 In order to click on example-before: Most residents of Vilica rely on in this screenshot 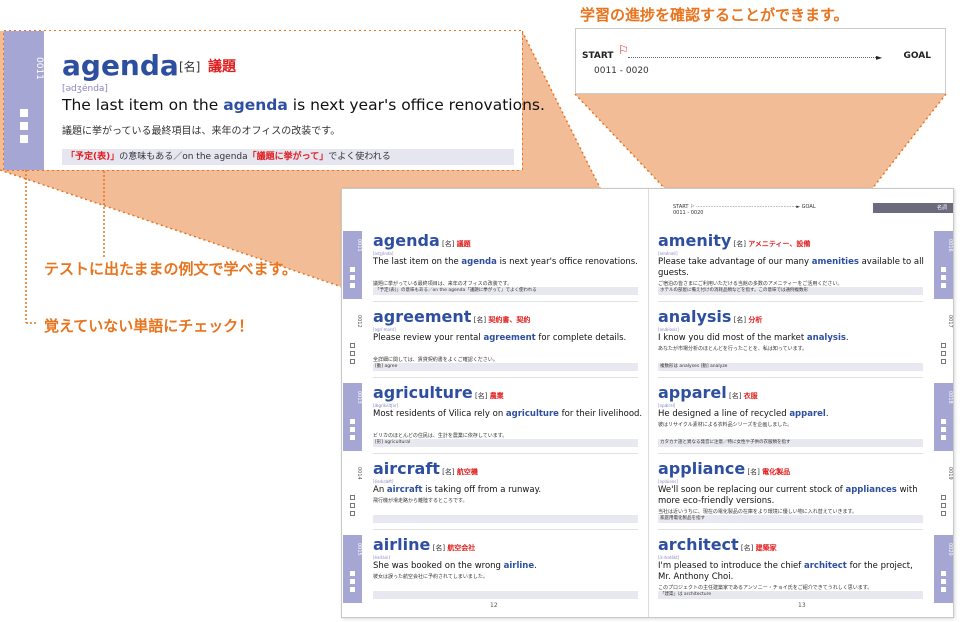, I will do `click(439, 414)`.